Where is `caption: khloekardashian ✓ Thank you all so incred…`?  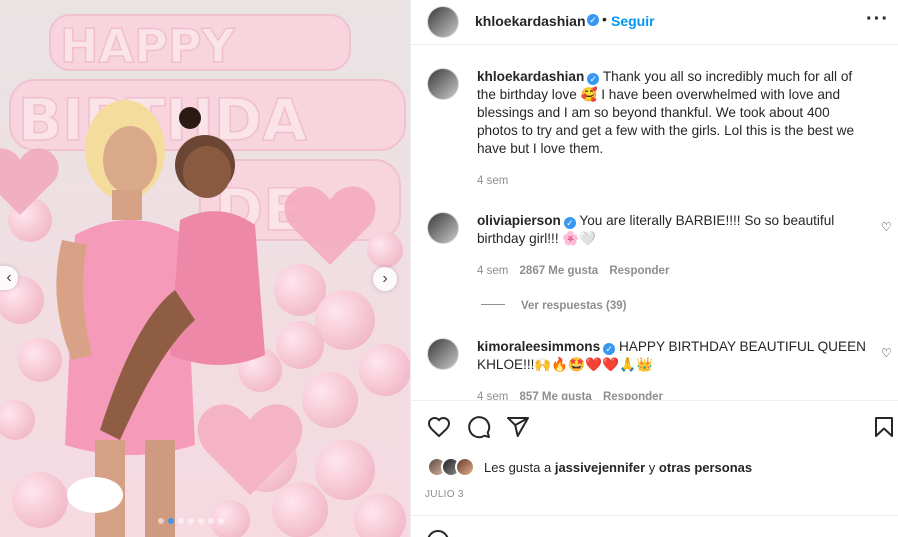
caption: khloekardashian ✓ Thank you all so incred… is located at coordinates (682, 113).